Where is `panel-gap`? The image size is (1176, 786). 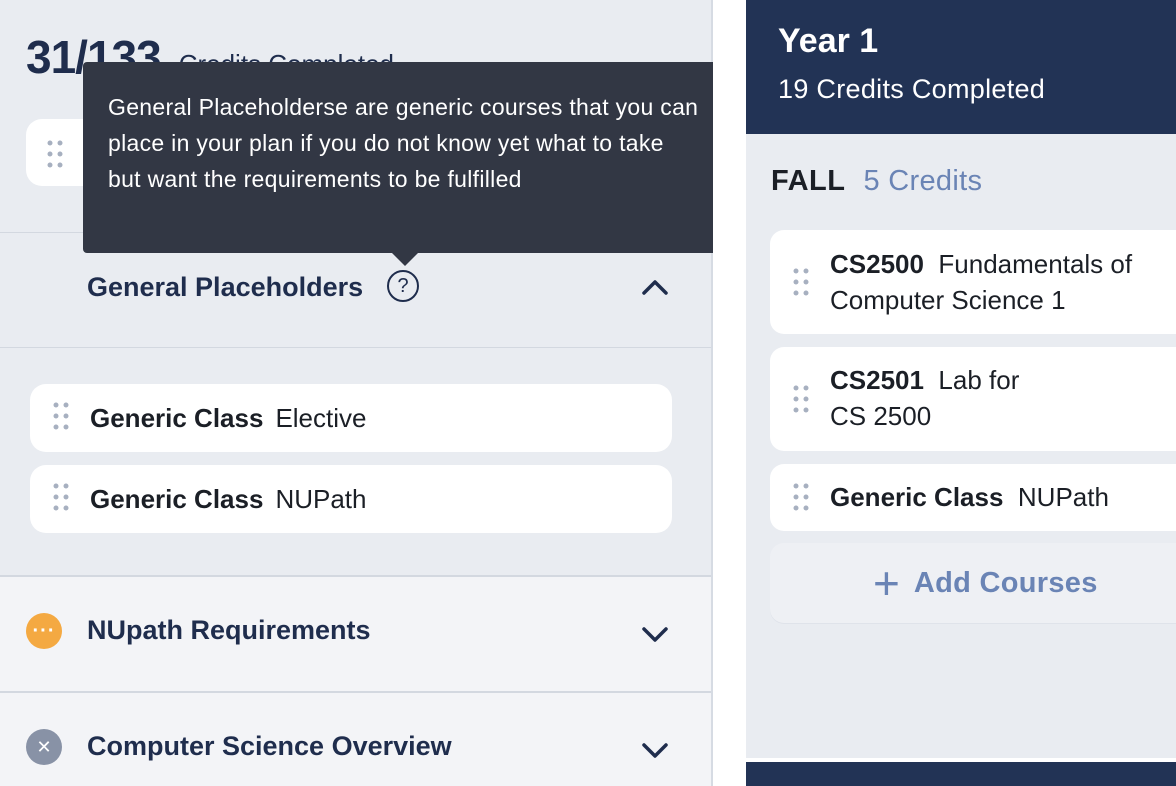 panel-gap is located at coordinates (729, 393).